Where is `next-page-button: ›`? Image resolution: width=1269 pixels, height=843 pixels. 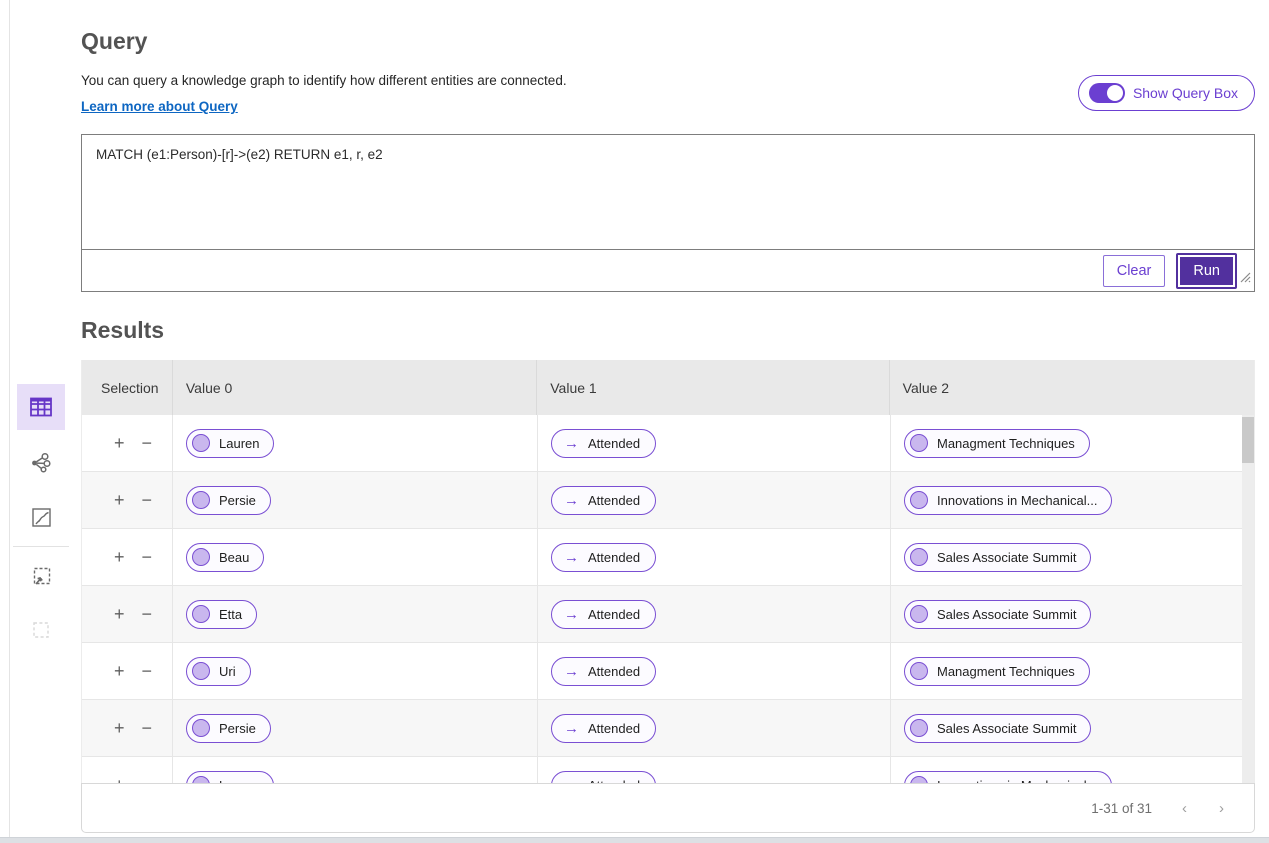
next-page-button: › is located at coordinates (1221, 808).